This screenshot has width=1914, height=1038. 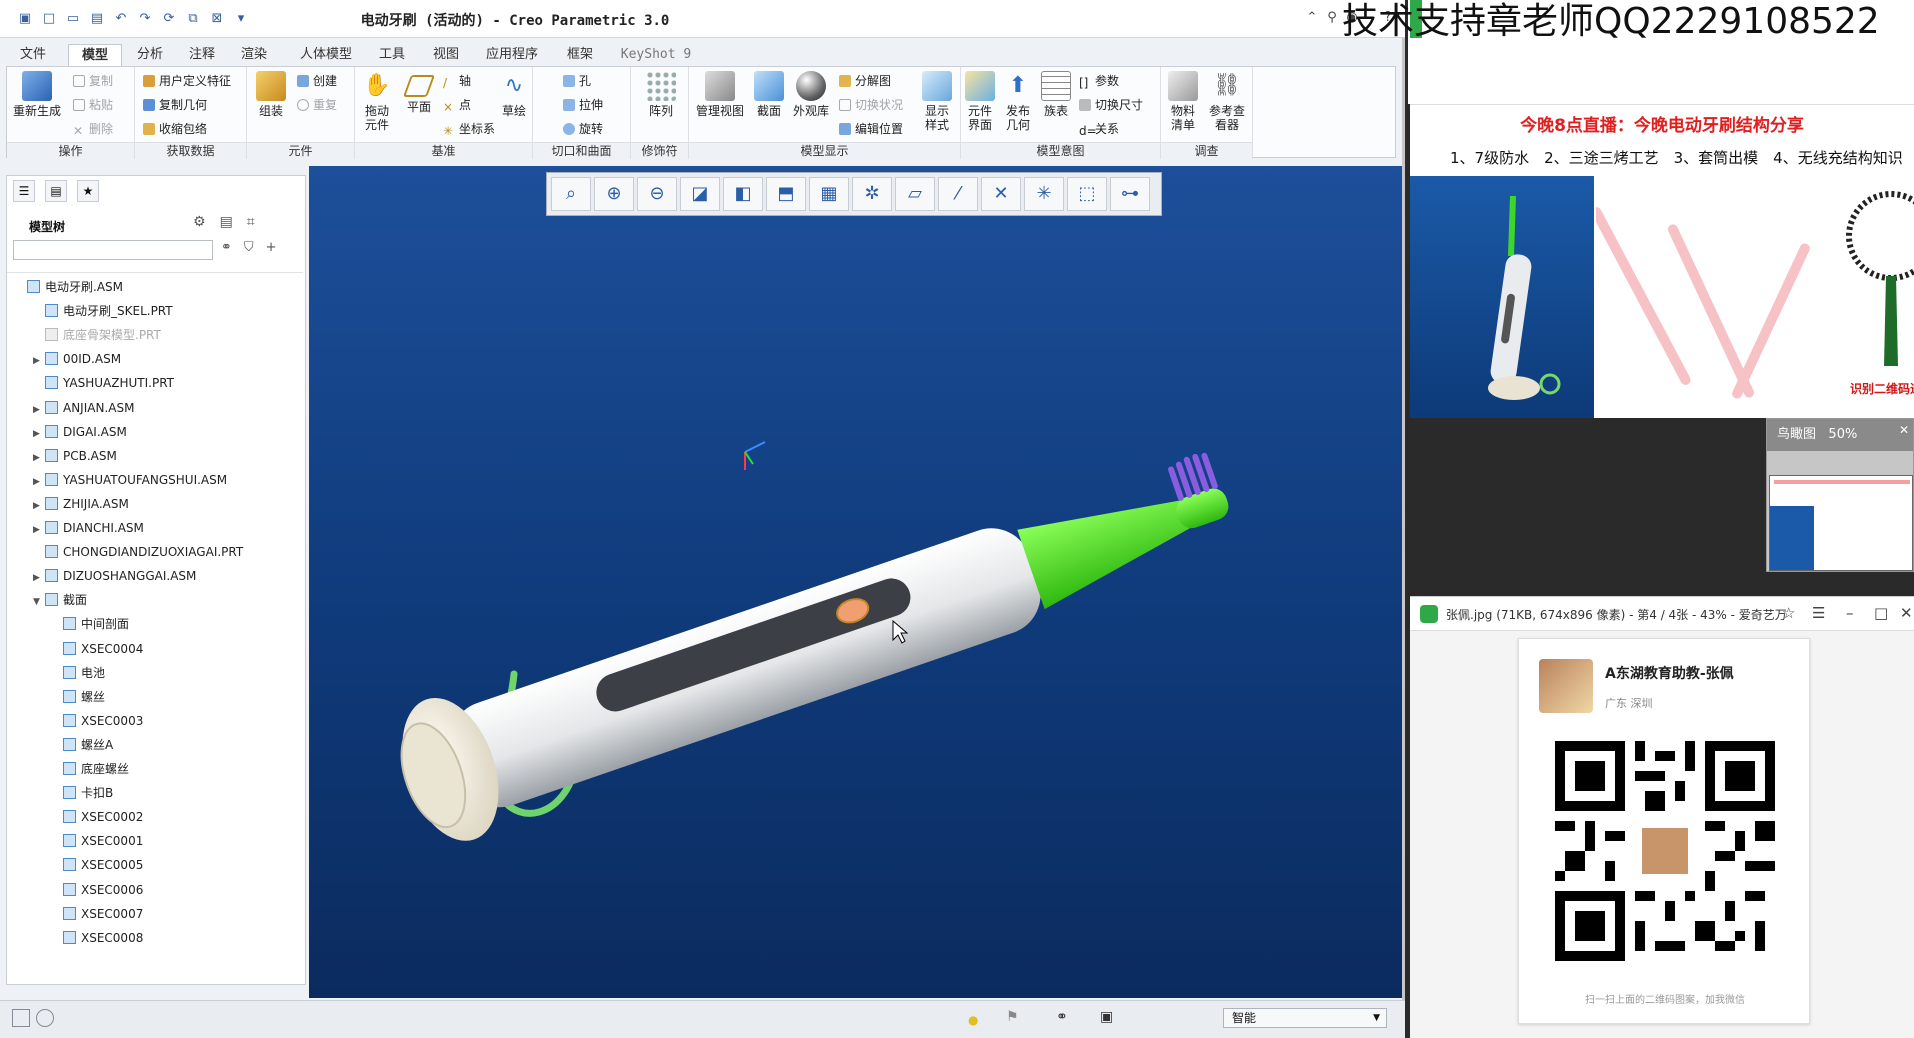 I want to click on group-label-operations: 操作, so click(x=70, y=150).